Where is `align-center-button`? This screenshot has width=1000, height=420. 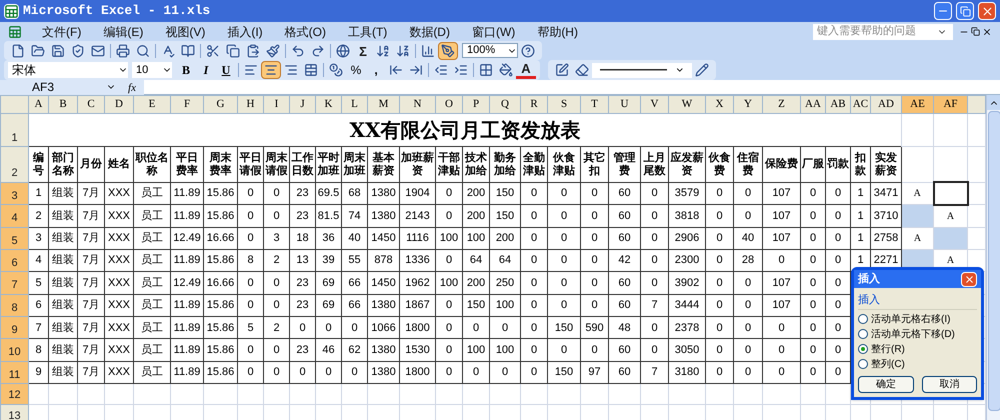
align-center-button is located at coordinates (271, 70).